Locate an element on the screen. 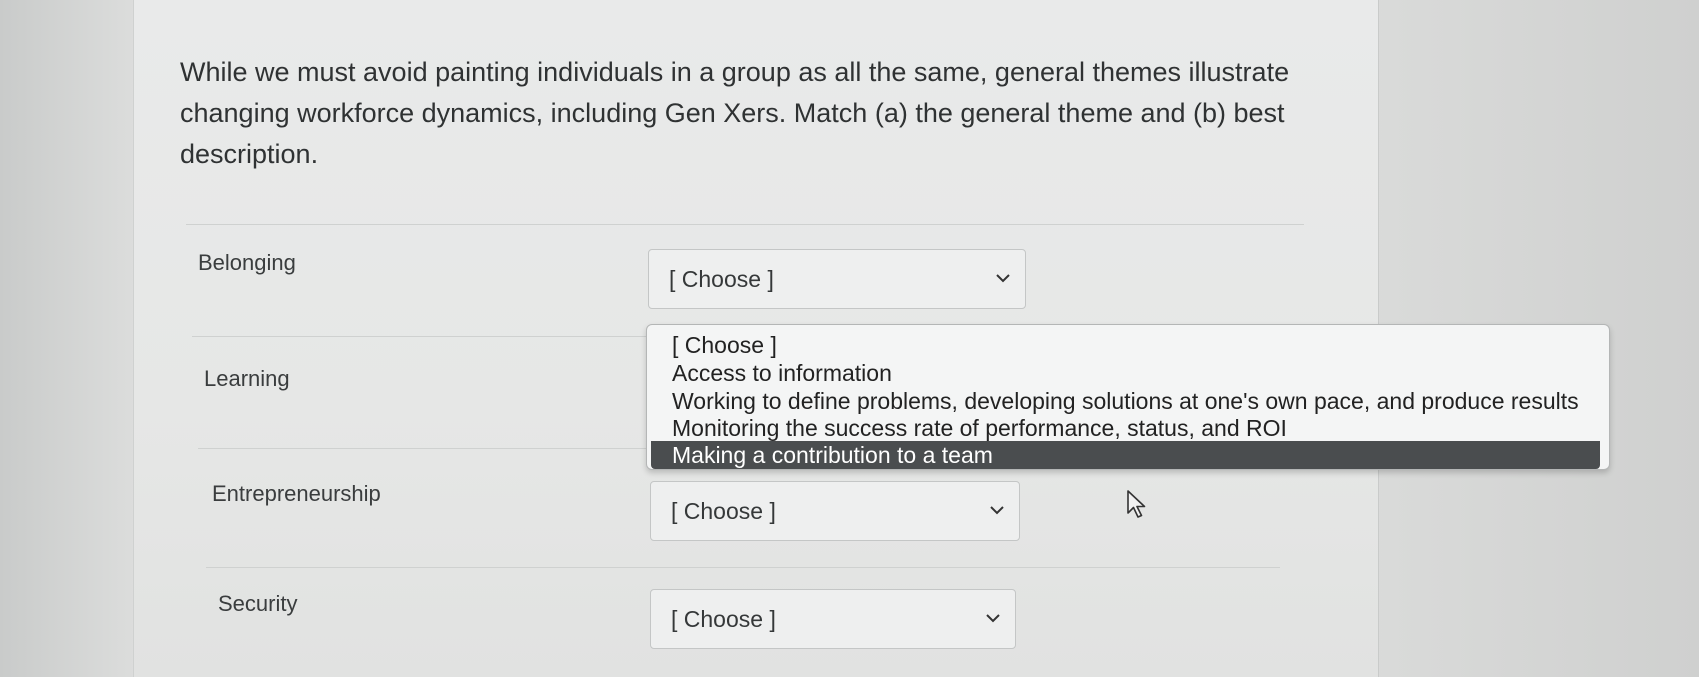 The height and width of the screenshot is (677, 1699). dropdown-option-highlighted: Making a contribution to a team is located at coordinates (1125, 455).